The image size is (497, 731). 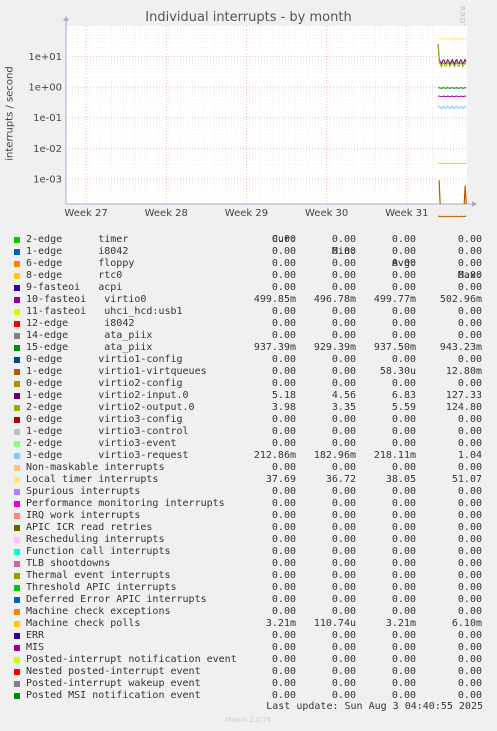 I want to click on legend-series-name: Posted-interrupt notification event, so click(x=131, y=659).